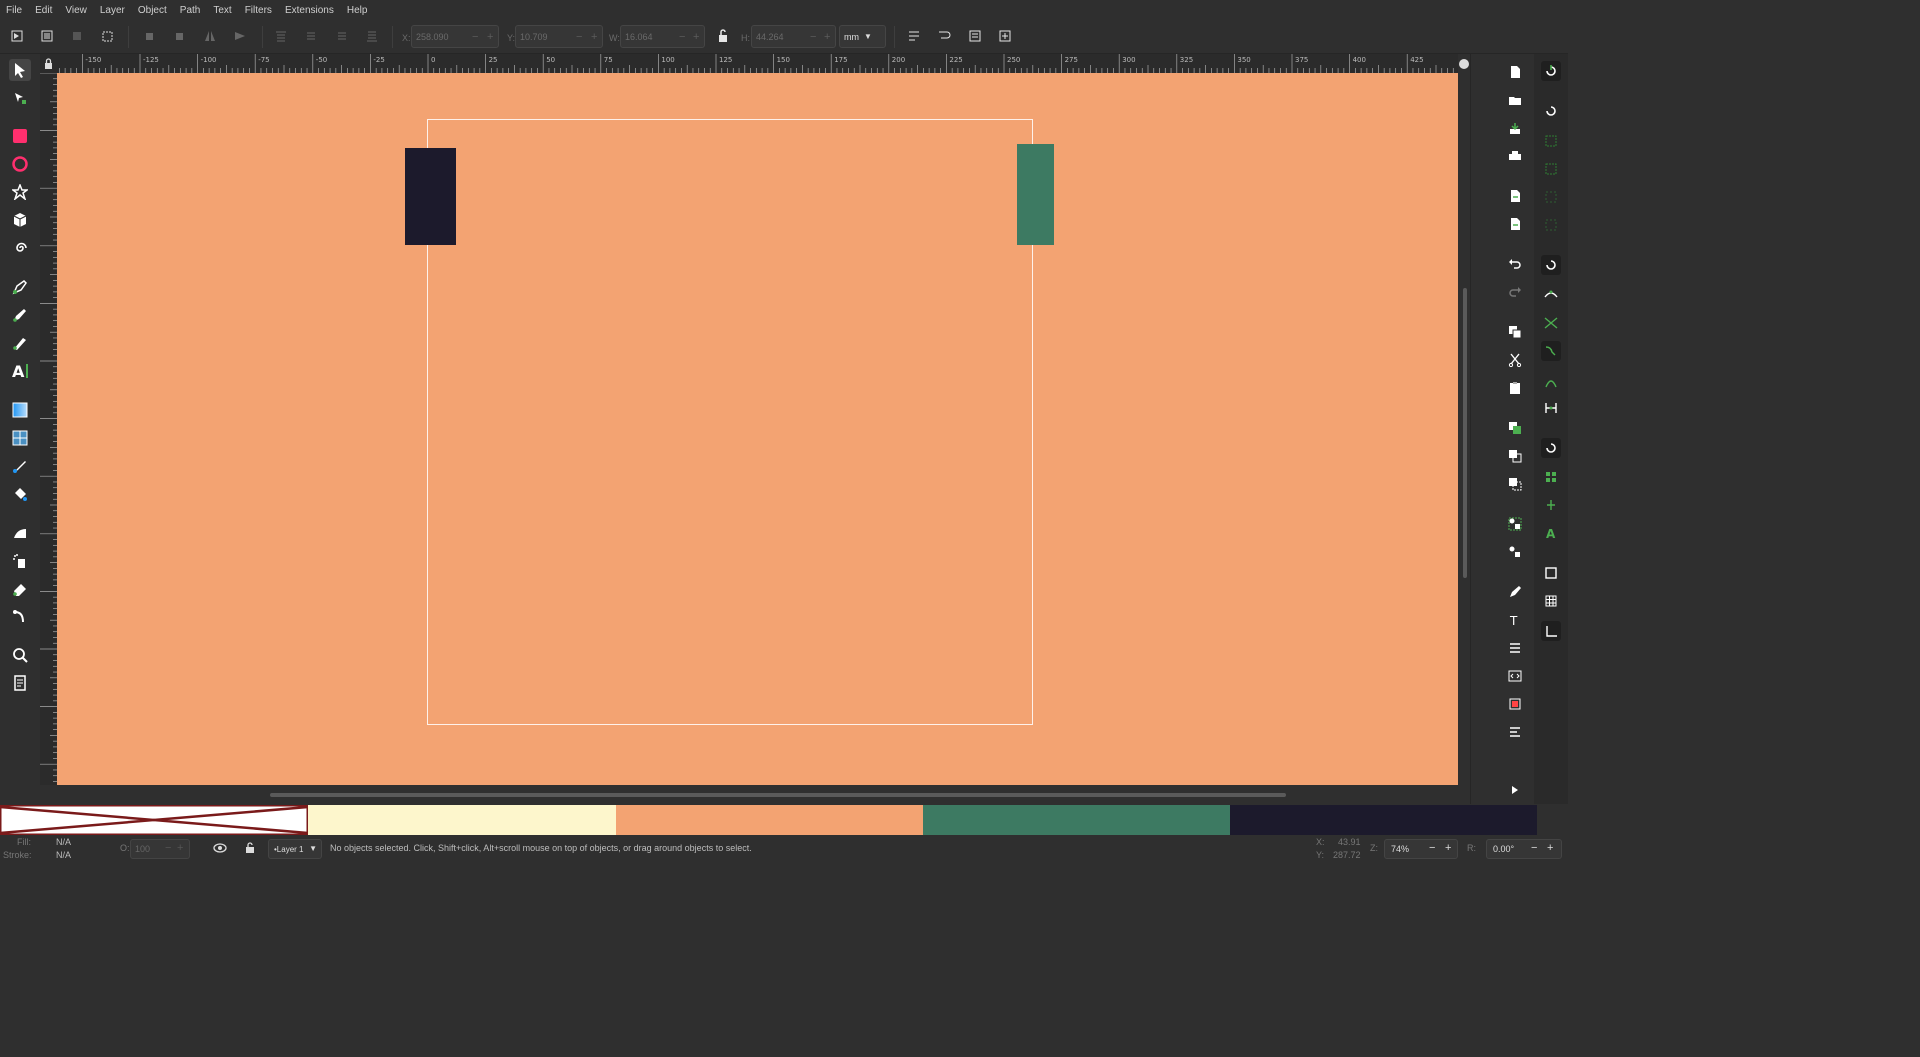 The width and height of the screenshot is (1920, 1057). I want to click on cut-icon, so click(1515, 360).